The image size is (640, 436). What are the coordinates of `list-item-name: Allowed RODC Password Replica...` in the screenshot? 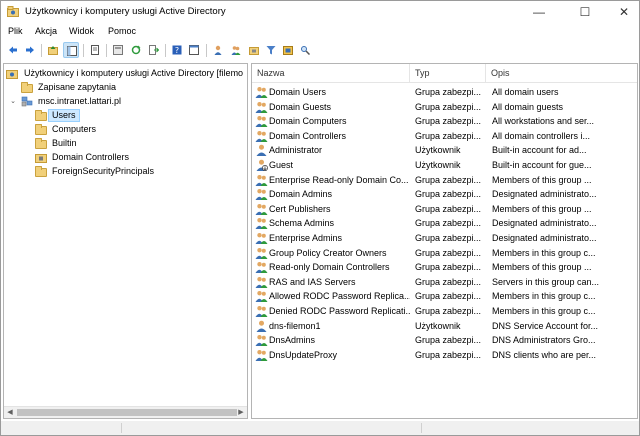 It's located at (339, 296).